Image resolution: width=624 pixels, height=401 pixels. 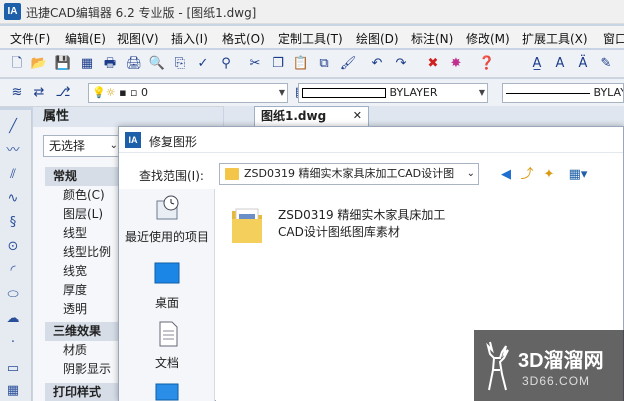 What do you see at coordinates (30, 38) in the screenshot?
I see `menu-file: 文件(F)` at bounding box center [30, 38].